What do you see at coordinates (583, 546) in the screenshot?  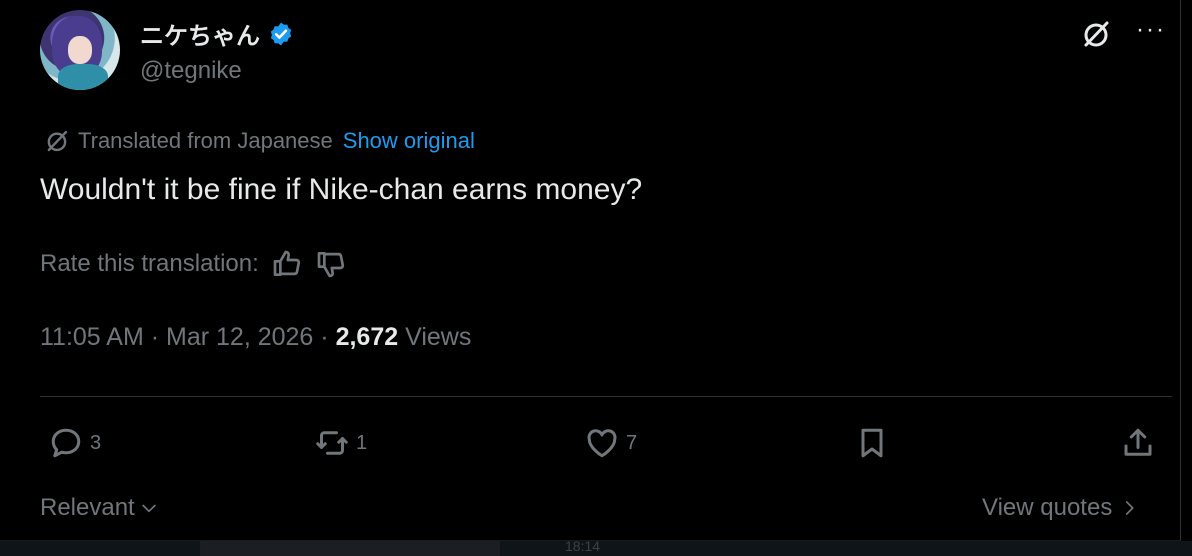 I see `overlay-clock: 18:14` at bounding box center [583, 546].